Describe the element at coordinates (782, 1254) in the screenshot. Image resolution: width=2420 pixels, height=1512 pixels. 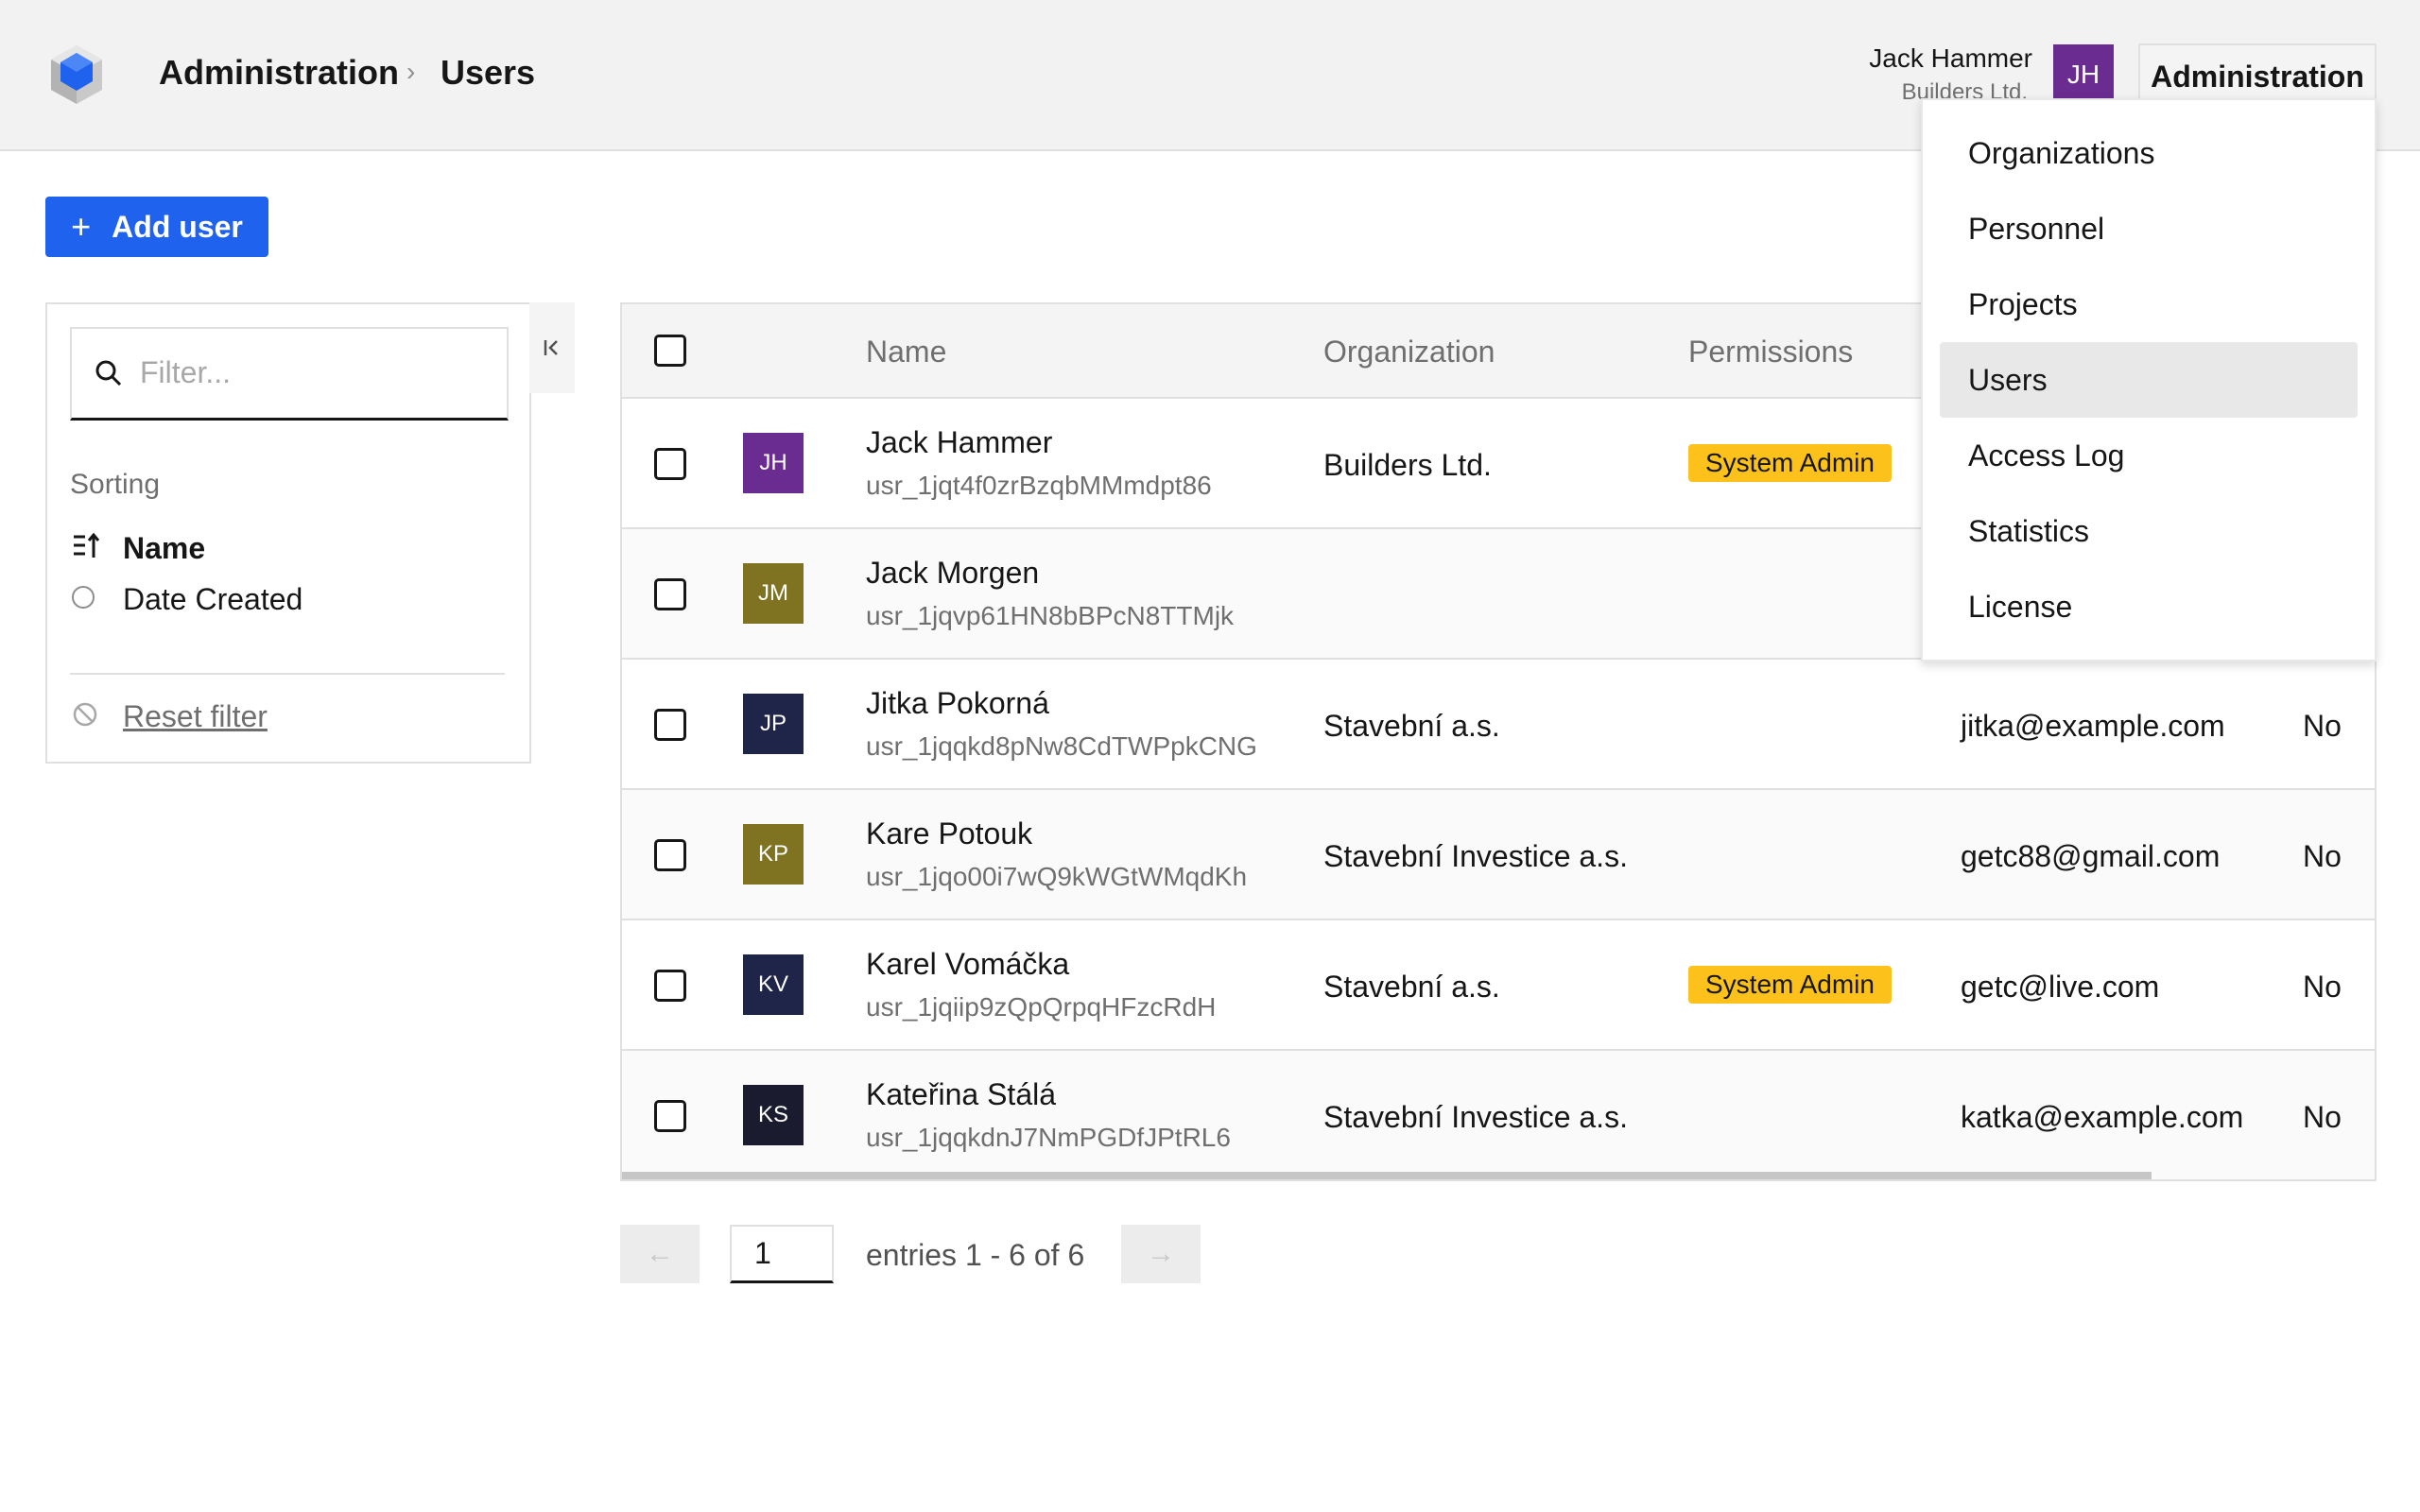
I see `page-number-input: 1` at that location.